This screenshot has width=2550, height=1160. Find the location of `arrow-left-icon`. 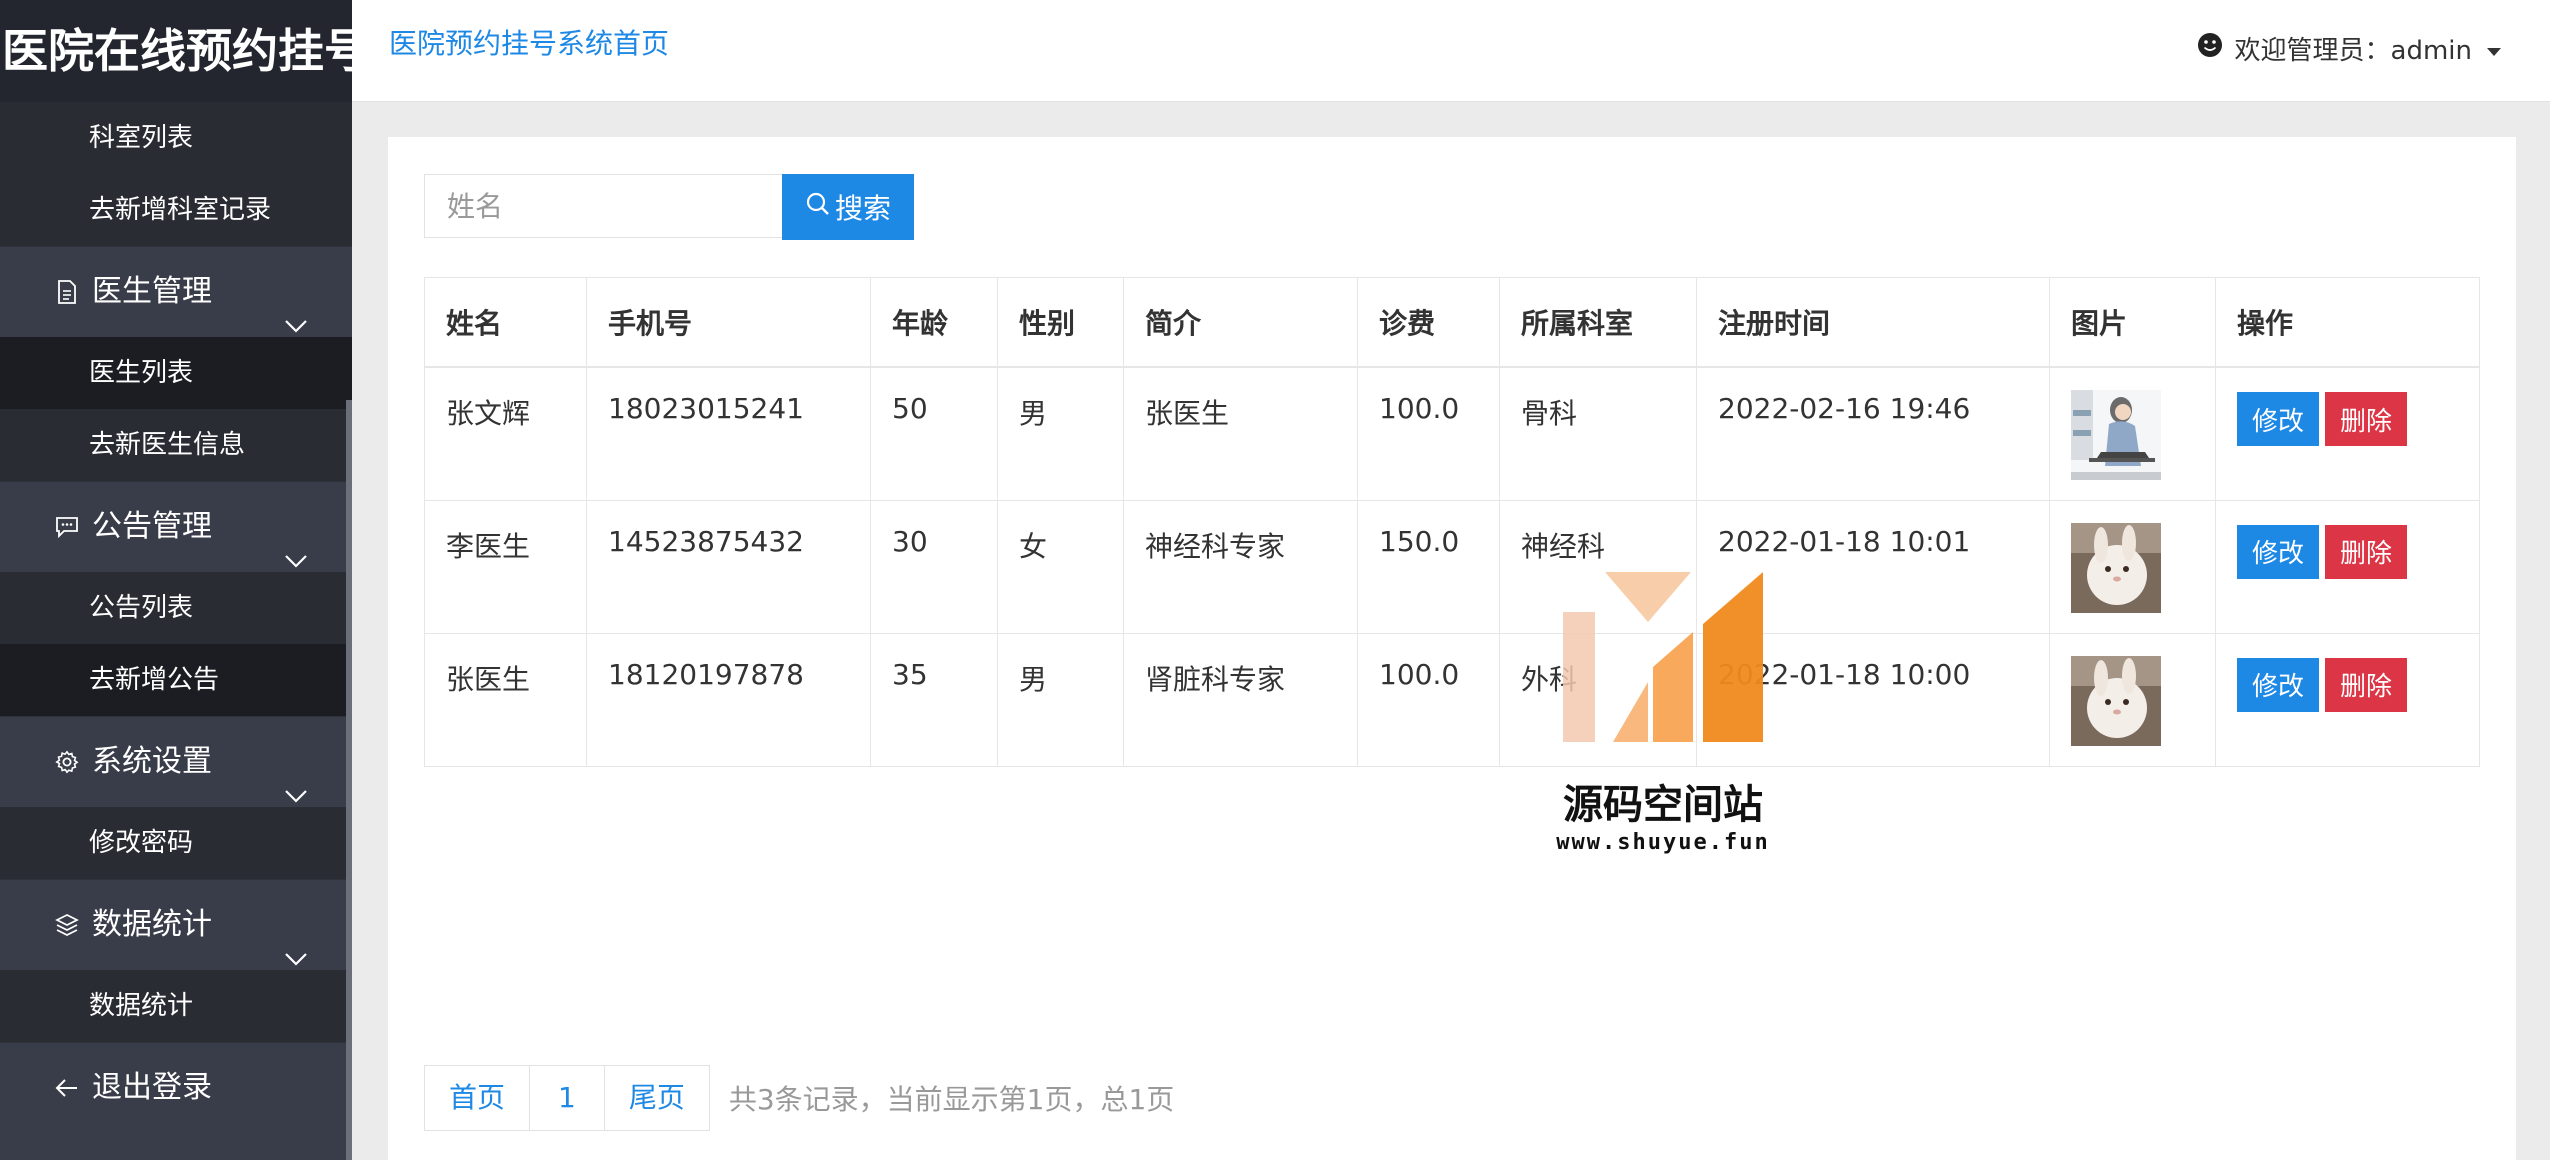

arrow-left-icon is located at coordinates (67, 1088).